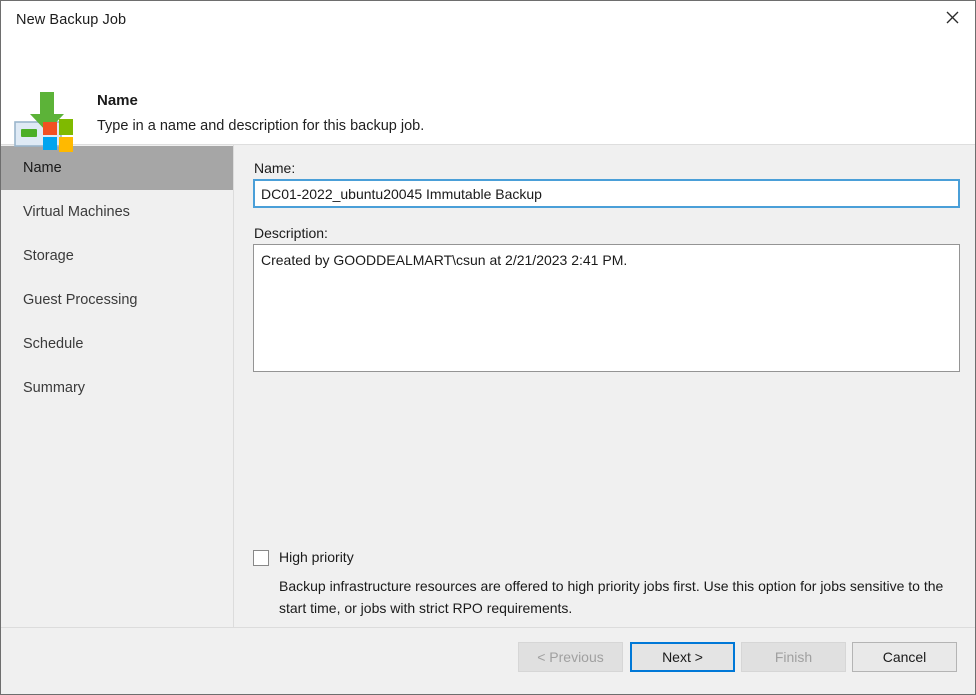  Describe the element at coordinates (952, 17) in the screenshot. I see `close-icon` at that location.